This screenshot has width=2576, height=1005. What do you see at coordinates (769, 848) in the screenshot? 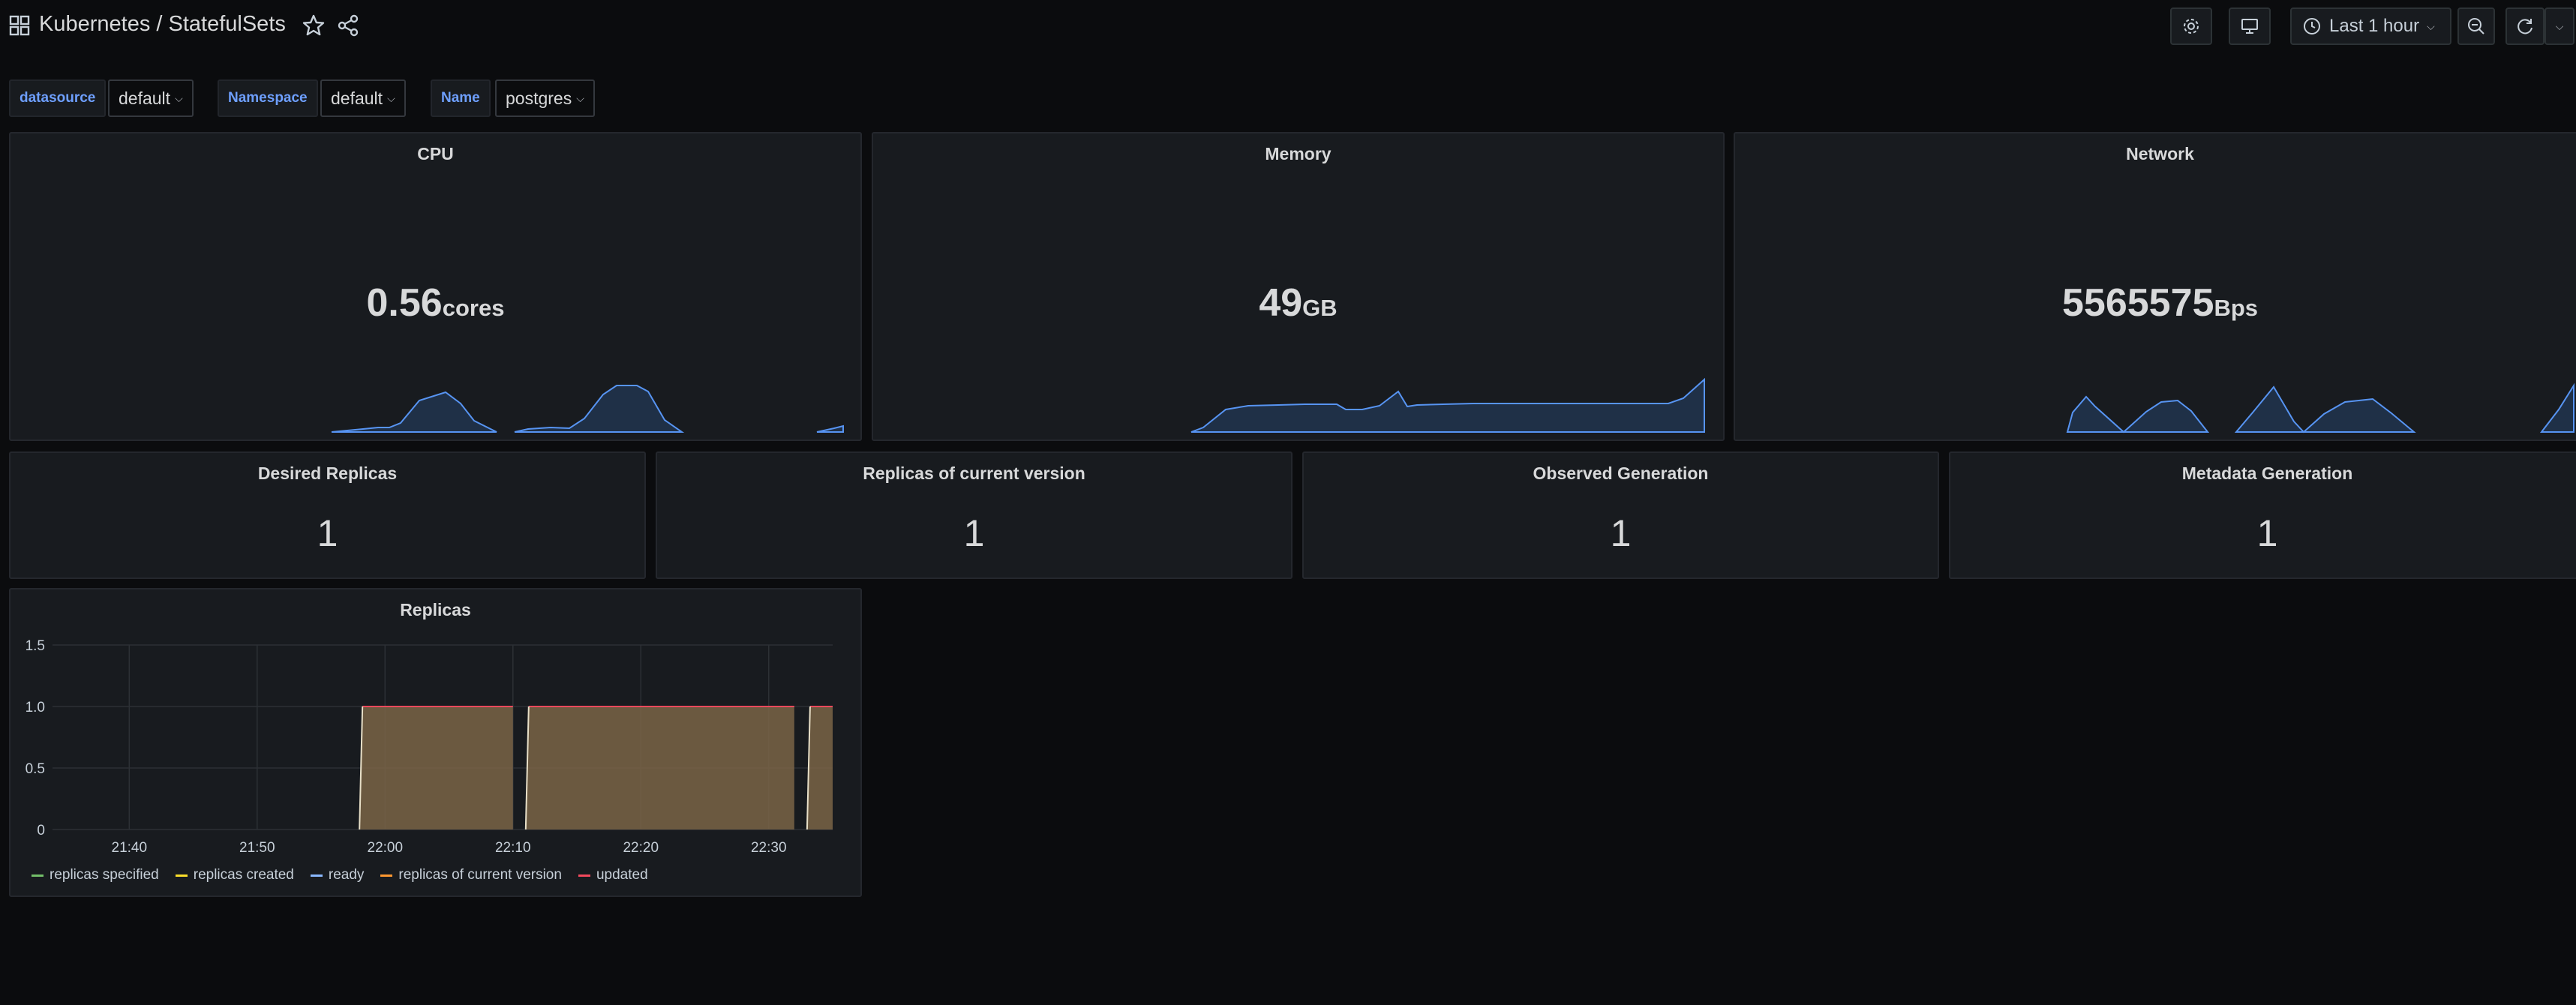
I see `x-tick-label: 22:30` at bounding box center [769, 848].